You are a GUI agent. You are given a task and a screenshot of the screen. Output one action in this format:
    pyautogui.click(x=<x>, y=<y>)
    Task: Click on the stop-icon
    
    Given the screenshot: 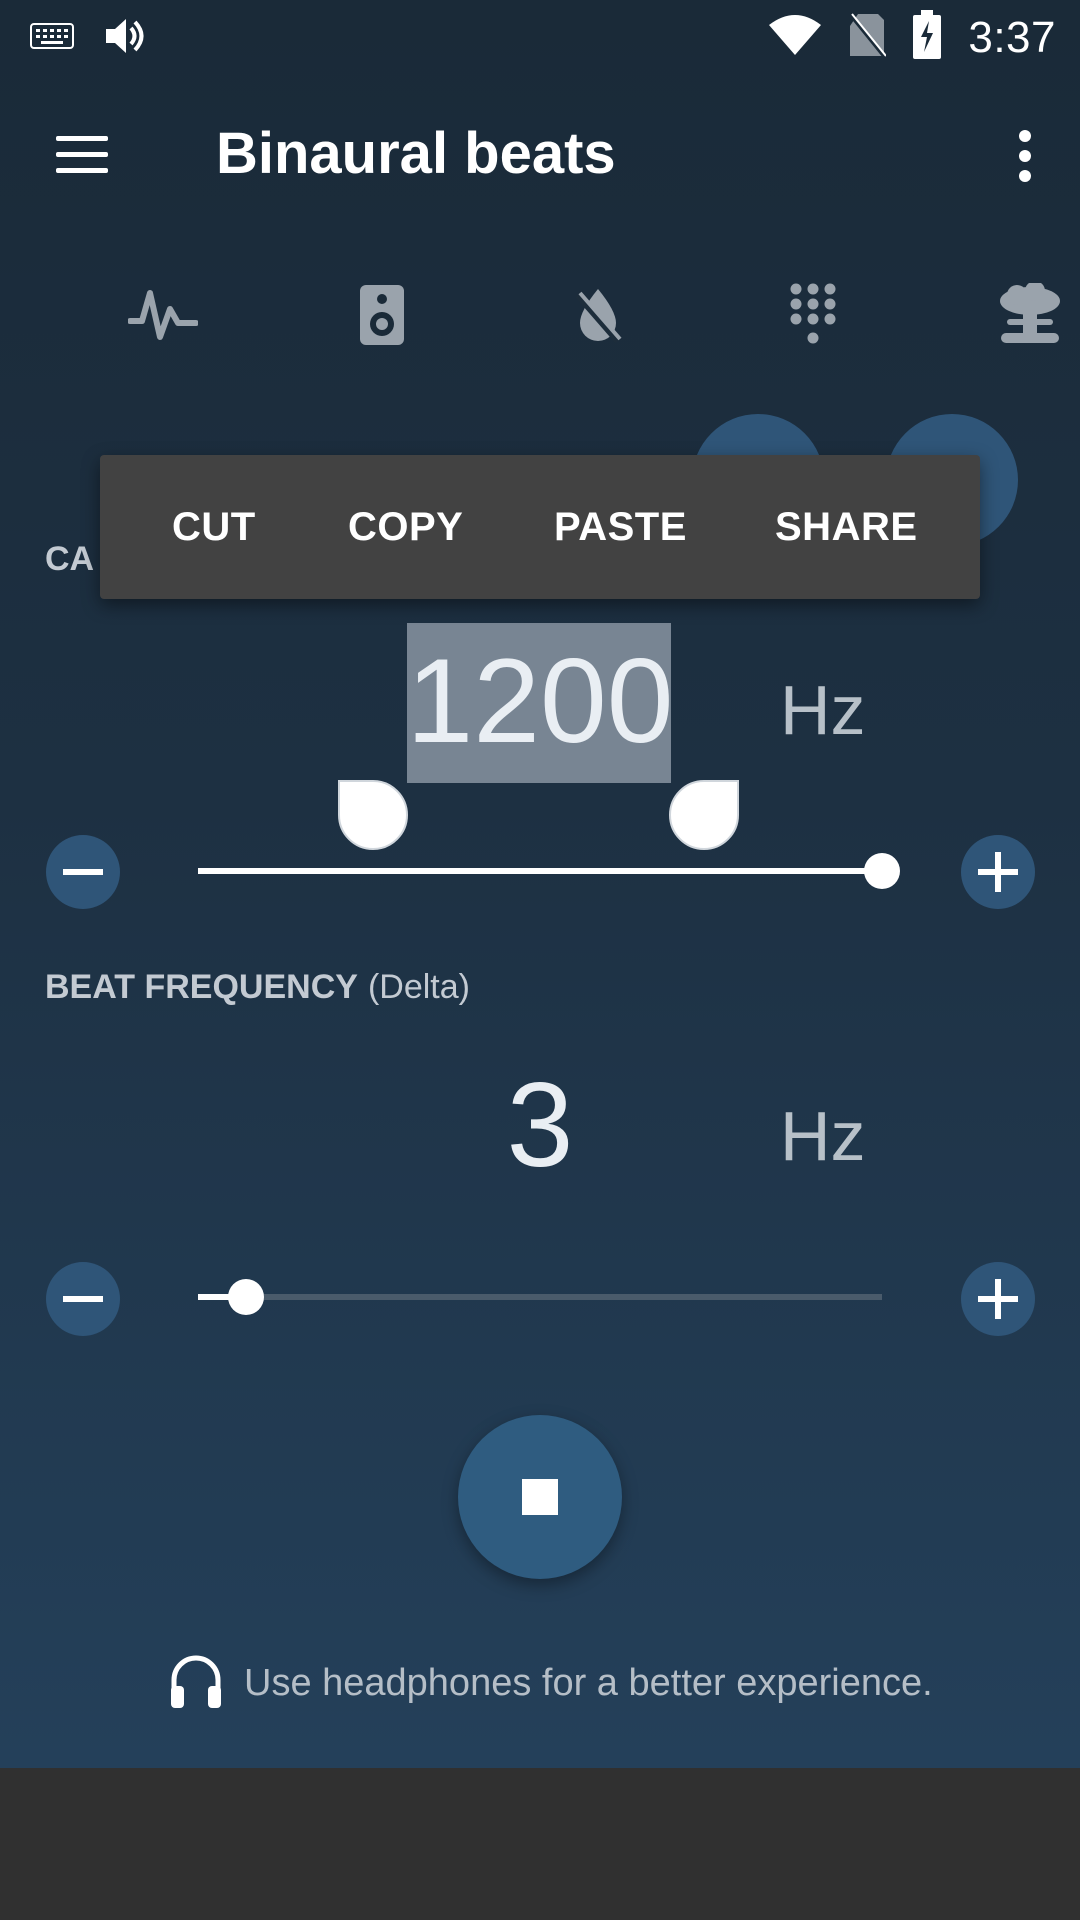 What is the action you would take?
    pyautogui.click(x=540, y=1497)
    